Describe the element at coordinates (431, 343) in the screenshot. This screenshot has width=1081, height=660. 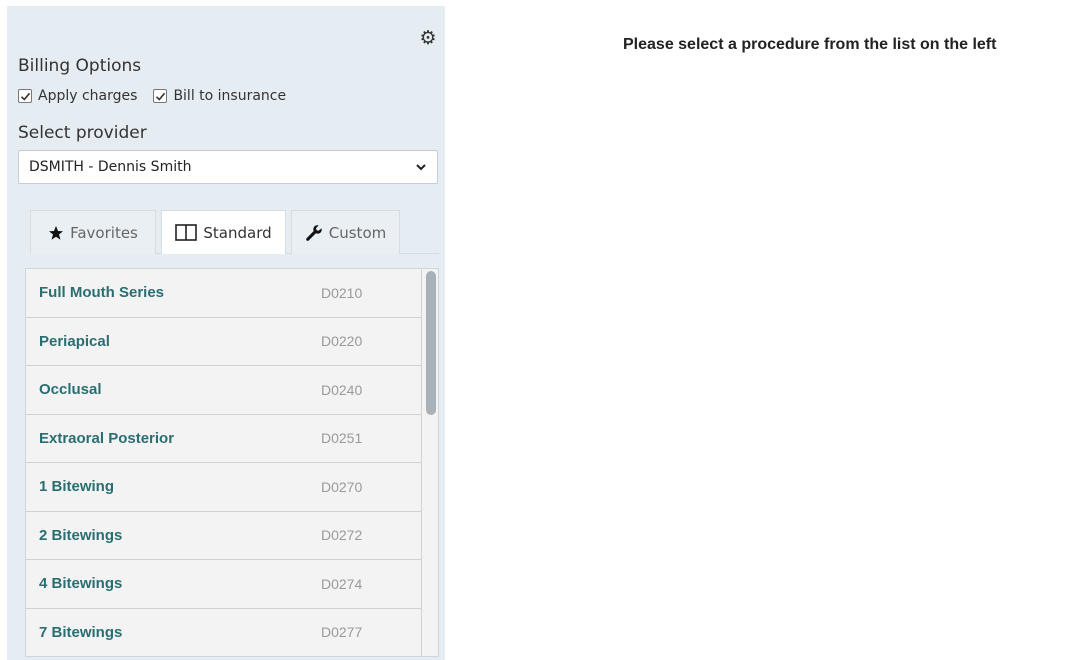
I see `scrollbar-thumb` at that location.